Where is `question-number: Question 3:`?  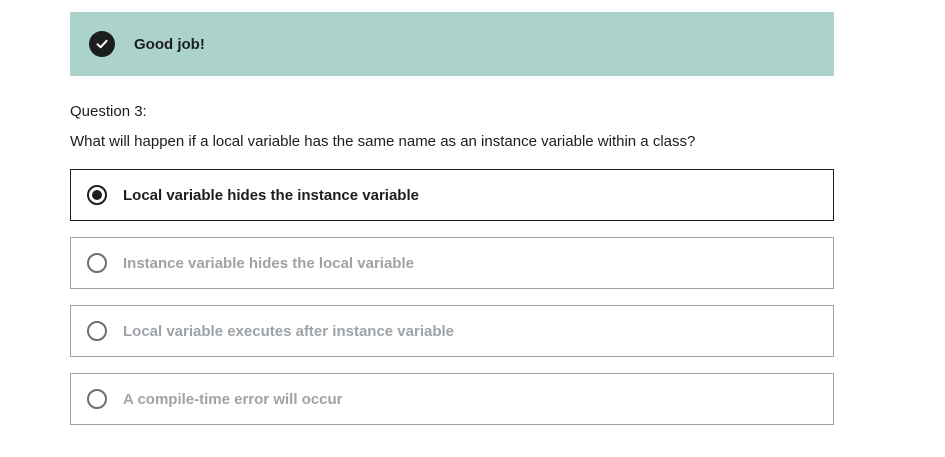
question-number: Question 3: is located at coordinates (108, 111).